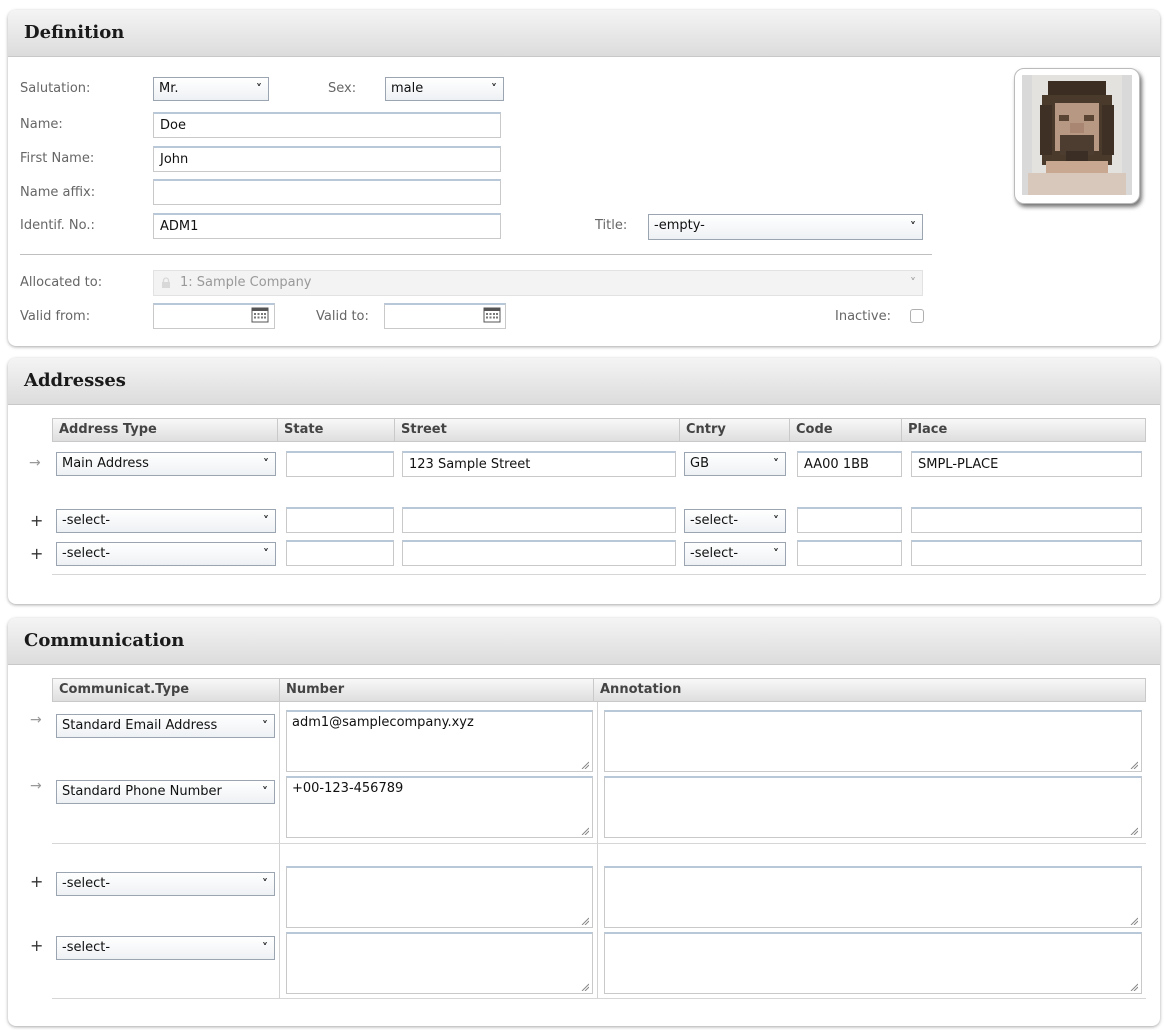  What do you see at coordinates (735, 464) in the screenshot?
I see `country-select: GB ˅` at bounding box center [735, 464].